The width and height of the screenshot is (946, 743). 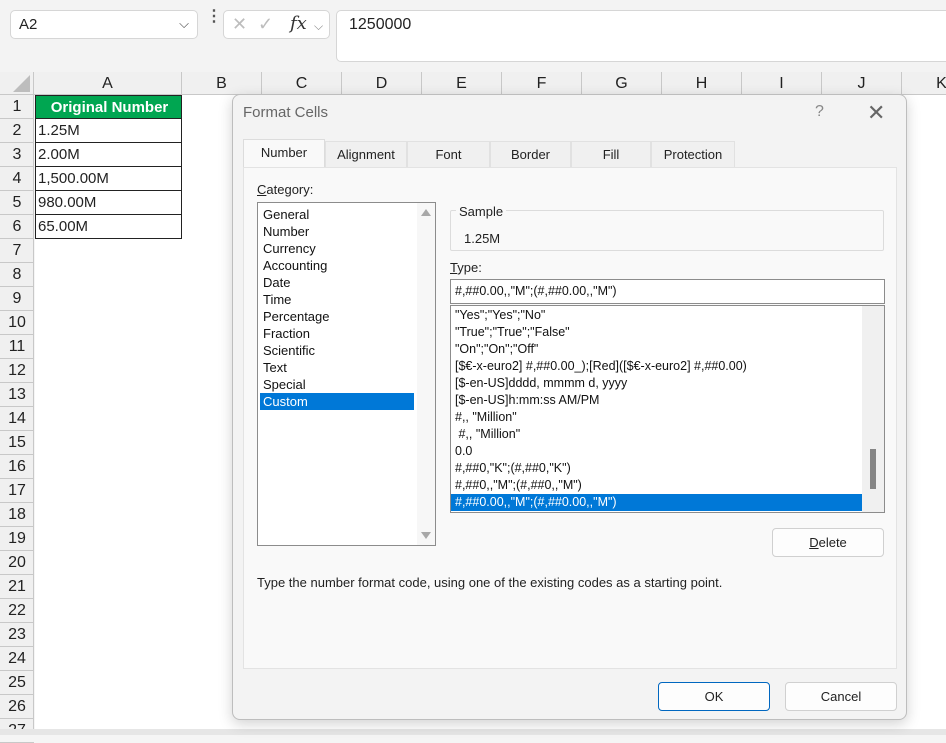 I want to click on tab-fill: Fill, so click(x=611, y=154).